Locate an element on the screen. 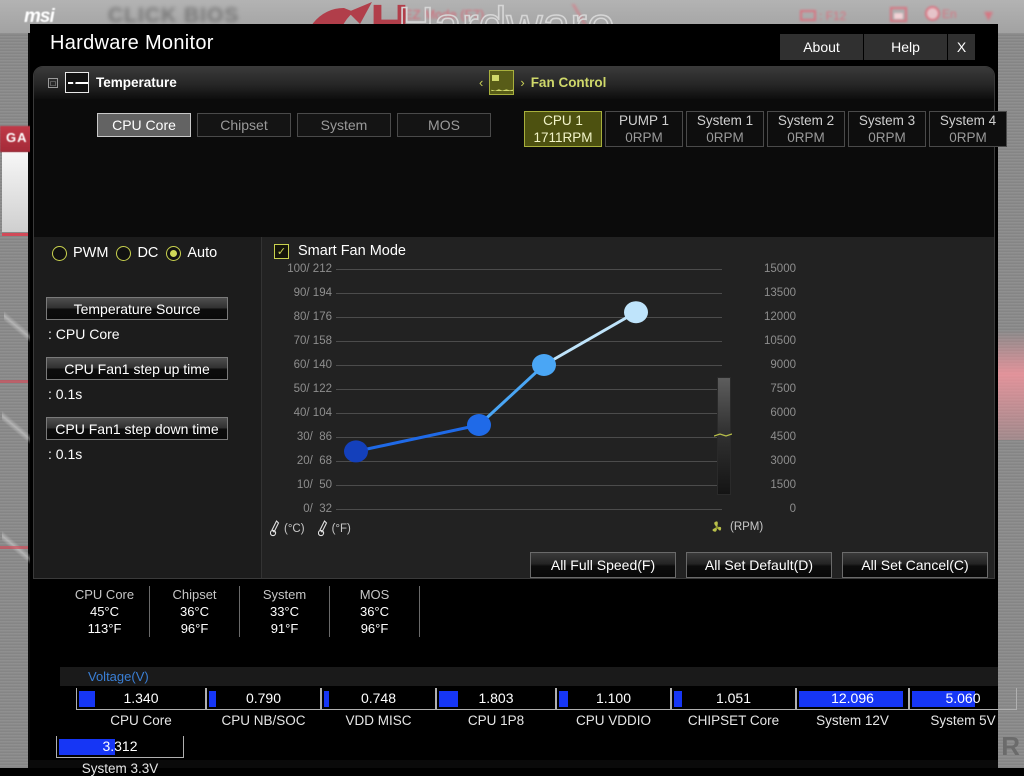  unit-rpm-label: (RPM) is located at coordinates (746, 527).